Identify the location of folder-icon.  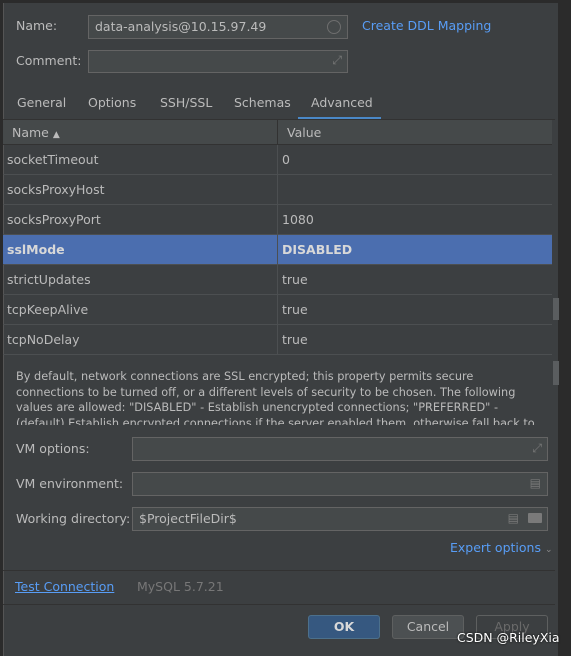
(535, 518).